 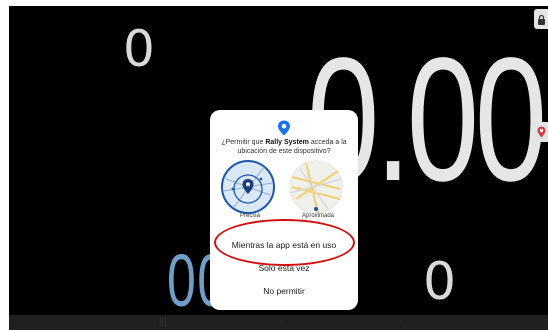 I want to click on top-left-value: 0, so click(x=139, y=49).